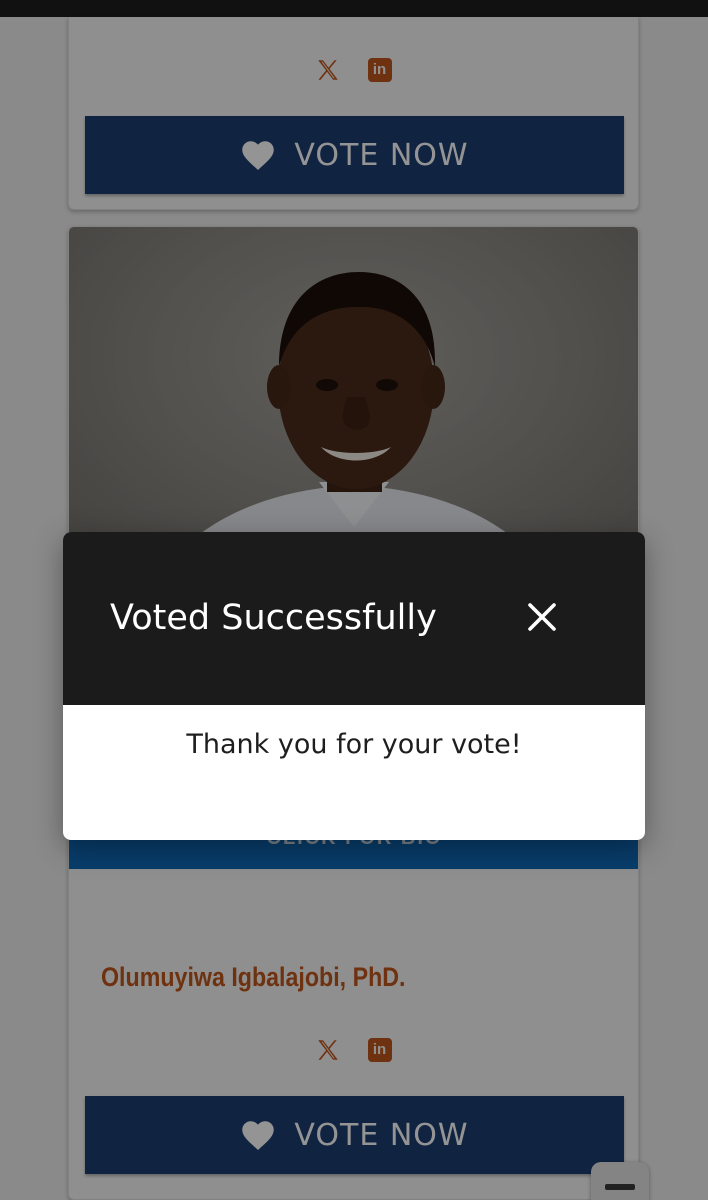 Image resolution: width=708 pixels, height=1200 pixels. What do you see at coordinates (354, 8) in the screenshot?
I see `status-bar` at bounding box center [354, 8].